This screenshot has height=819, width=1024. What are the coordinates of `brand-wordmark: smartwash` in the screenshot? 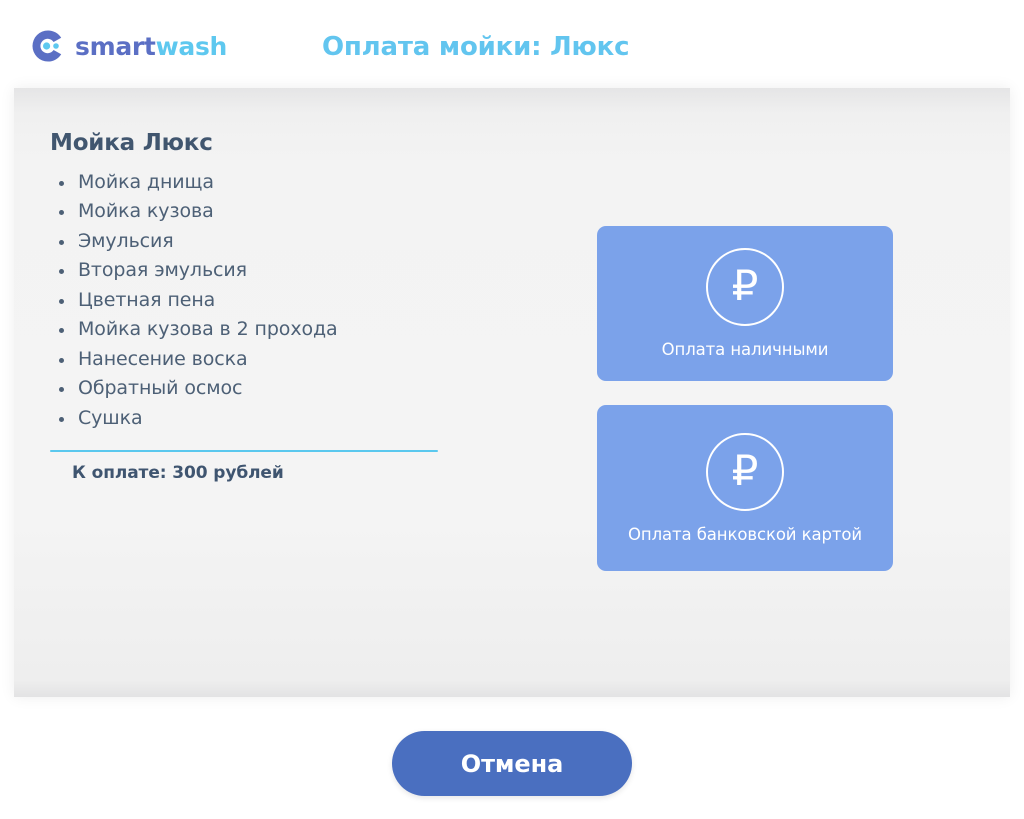 It's located at (151, 46).